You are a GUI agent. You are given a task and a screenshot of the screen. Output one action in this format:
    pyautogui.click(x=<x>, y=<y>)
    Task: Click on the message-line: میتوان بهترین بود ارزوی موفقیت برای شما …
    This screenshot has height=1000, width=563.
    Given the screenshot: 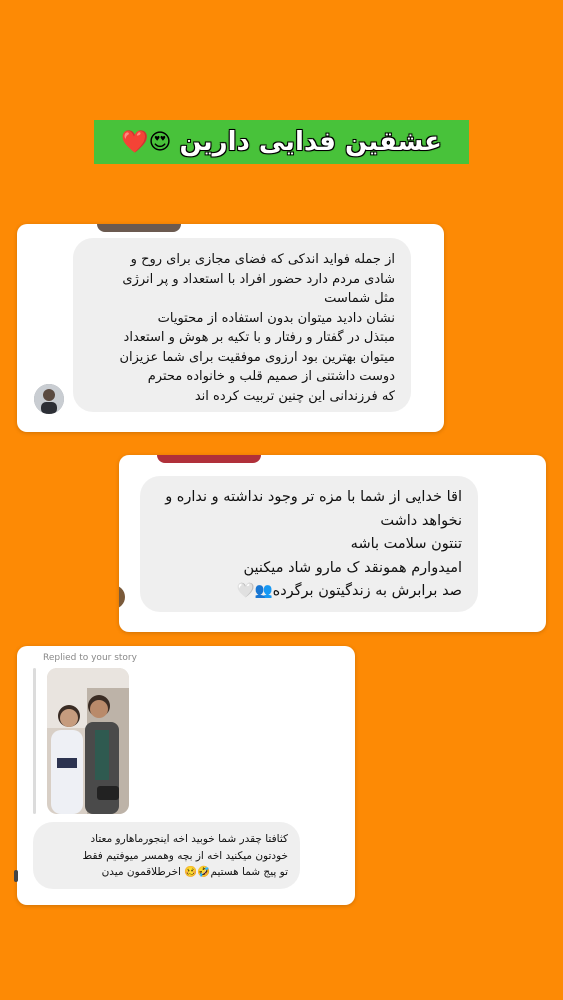 What is the action you would take?
    pyautogui.click(x=257, y=357)
    